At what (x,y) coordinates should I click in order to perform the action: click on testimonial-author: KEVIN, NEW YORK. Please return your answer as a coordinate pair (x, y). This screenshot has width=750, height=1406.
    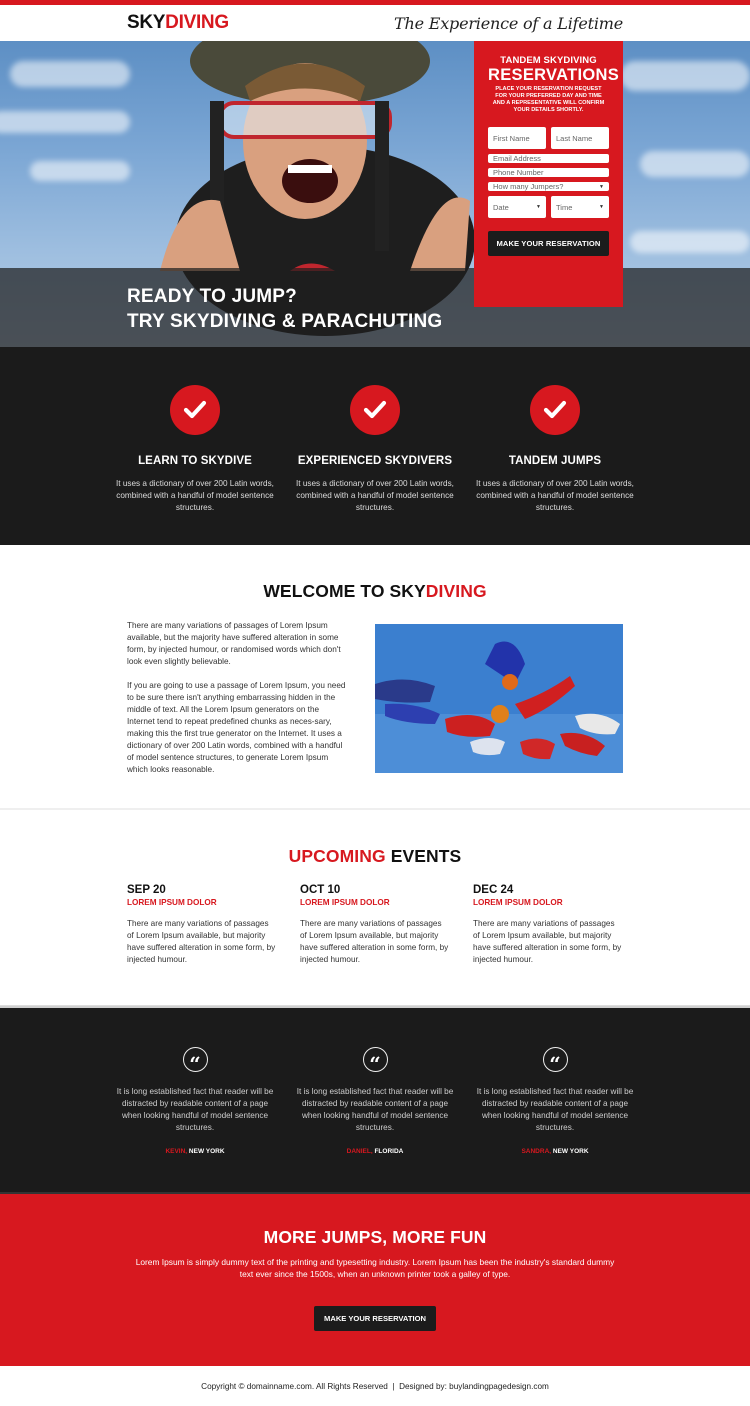
    Looking at the image, I should click on (195, 1151).